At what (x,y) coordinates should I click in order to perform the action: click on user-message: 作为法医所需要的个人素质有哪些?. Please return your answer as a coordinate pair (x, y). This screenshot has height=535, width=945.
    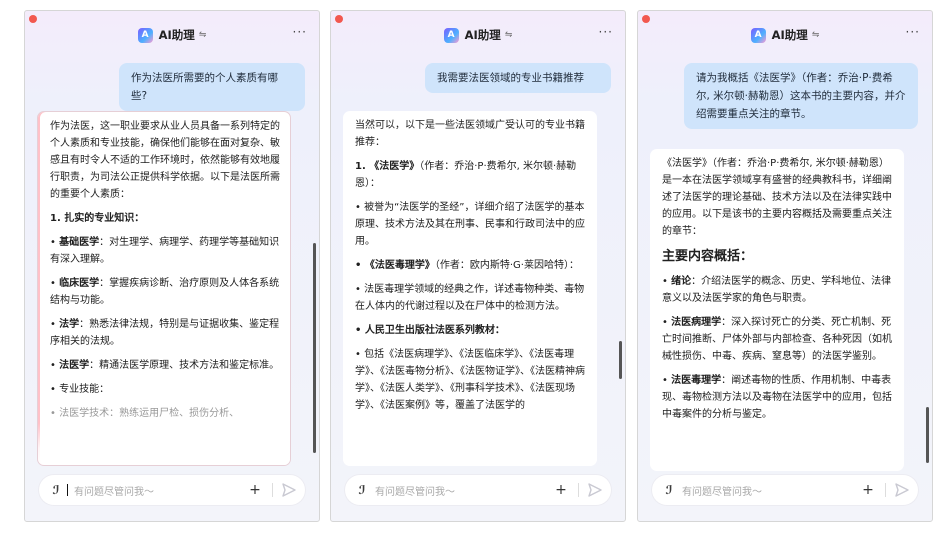
    Looking at the image, I should click on (212, 87).